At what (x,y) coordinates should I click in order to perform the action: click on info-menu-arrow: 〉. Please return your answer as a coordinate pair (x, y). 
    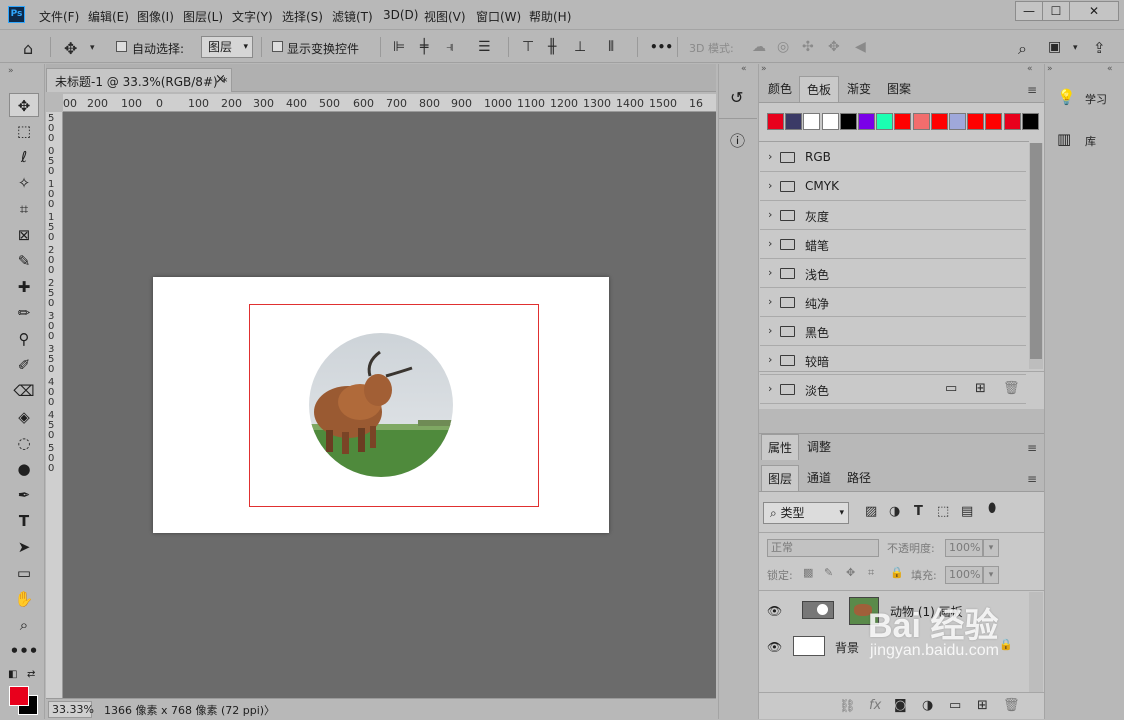
    Looking at the image, I should click on (269, 710).